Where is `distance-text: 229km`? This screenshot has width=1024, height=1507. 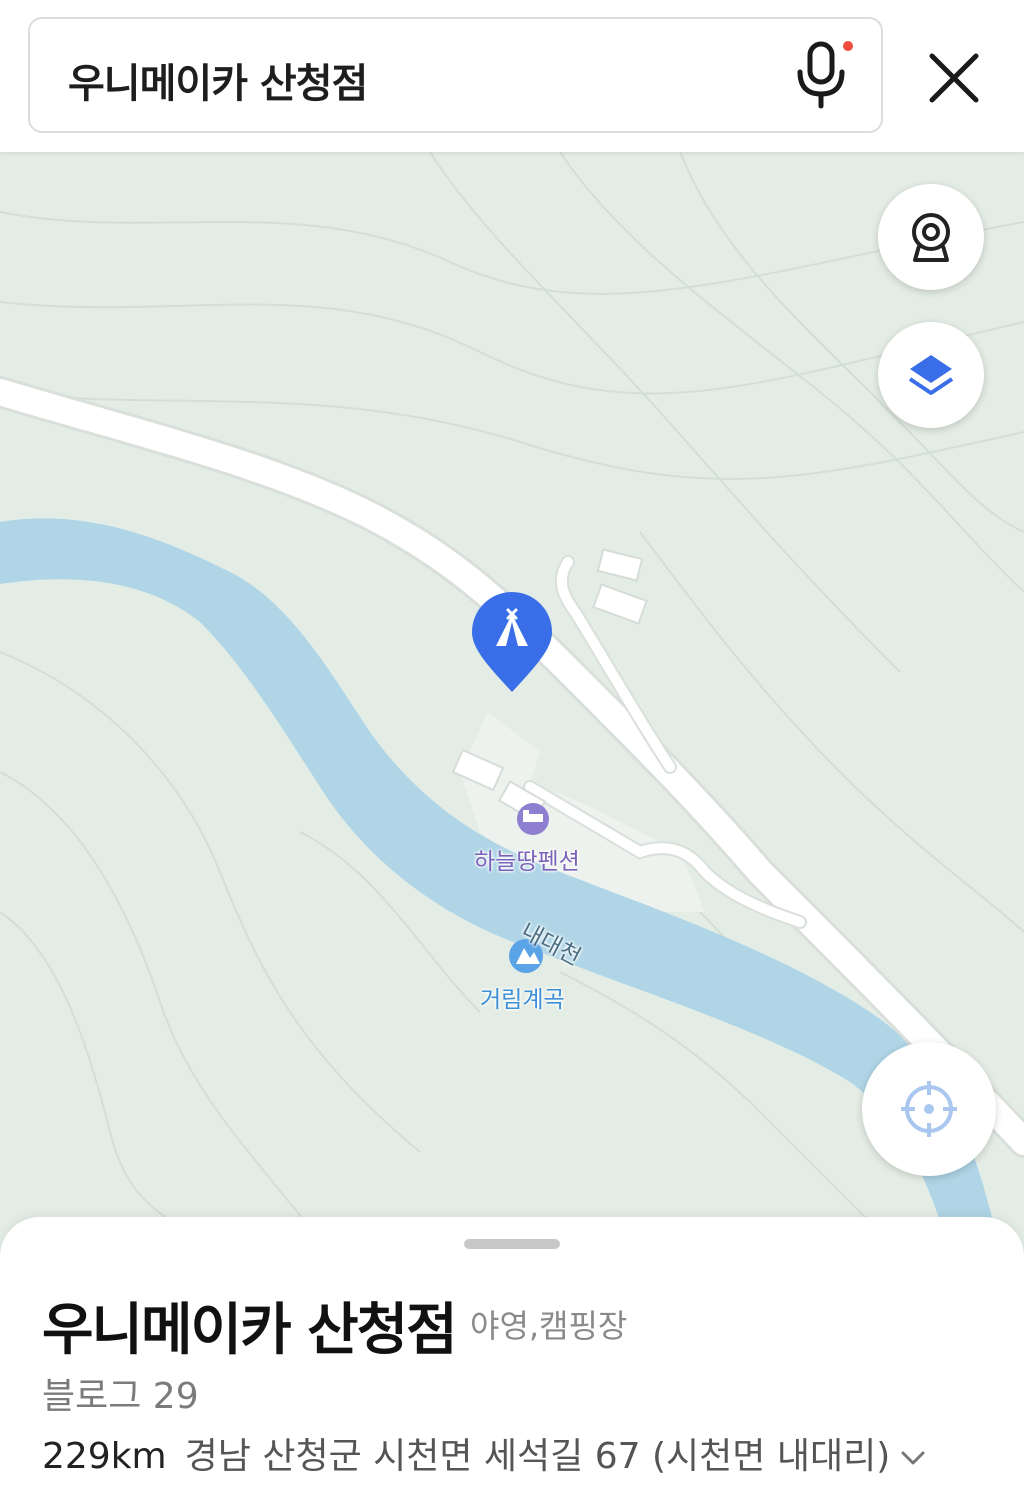 distance-text: 229km is located at coordinates (104, 1456).